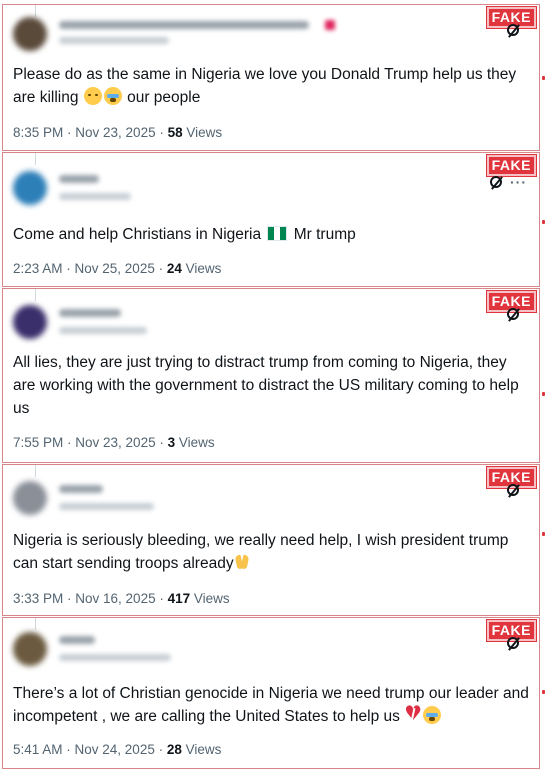  What do you see at coordinates (508, 181) in the screenshot?
I see `tweet-actions: ···` at bounding box center [508, 181].